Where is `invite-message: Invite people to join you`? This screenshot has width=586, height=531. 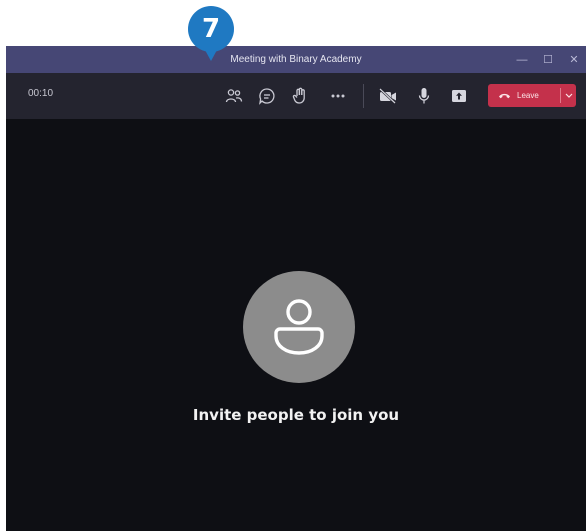 invite-message: Invite people to join you is located at coordinates (296, 415).